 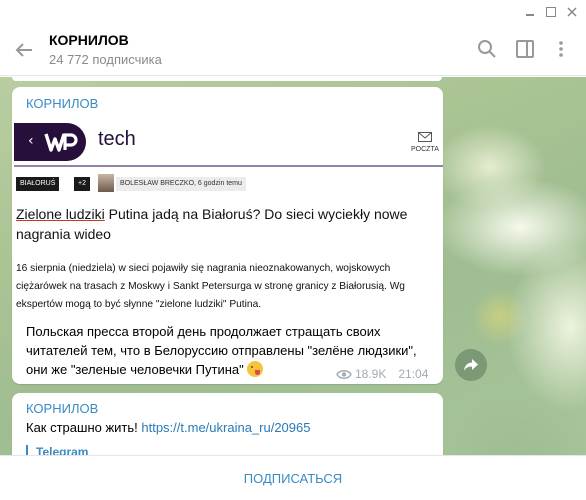 I want to click on back-arrow-icon, so click(x=24, y=50).